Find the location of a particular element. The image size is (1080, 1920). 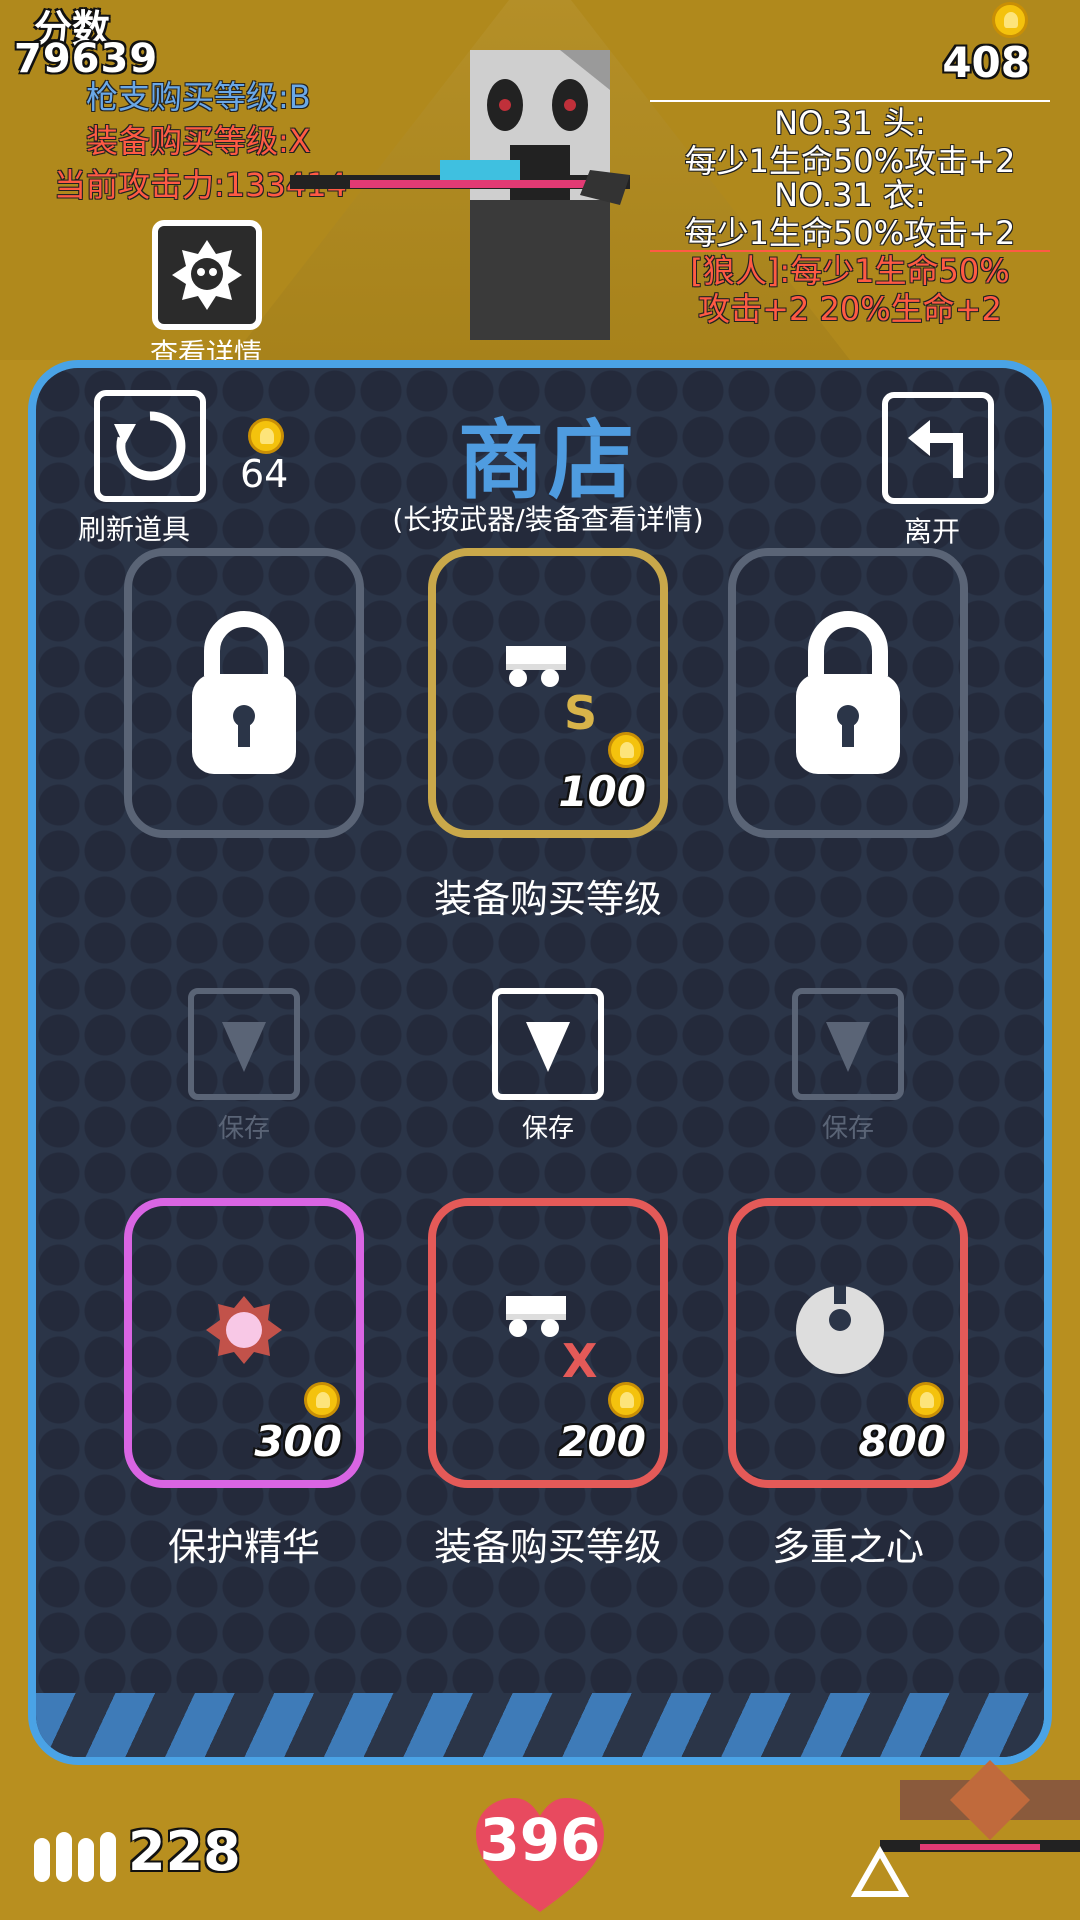

save-button-center is located at coordinates (548, 1044).